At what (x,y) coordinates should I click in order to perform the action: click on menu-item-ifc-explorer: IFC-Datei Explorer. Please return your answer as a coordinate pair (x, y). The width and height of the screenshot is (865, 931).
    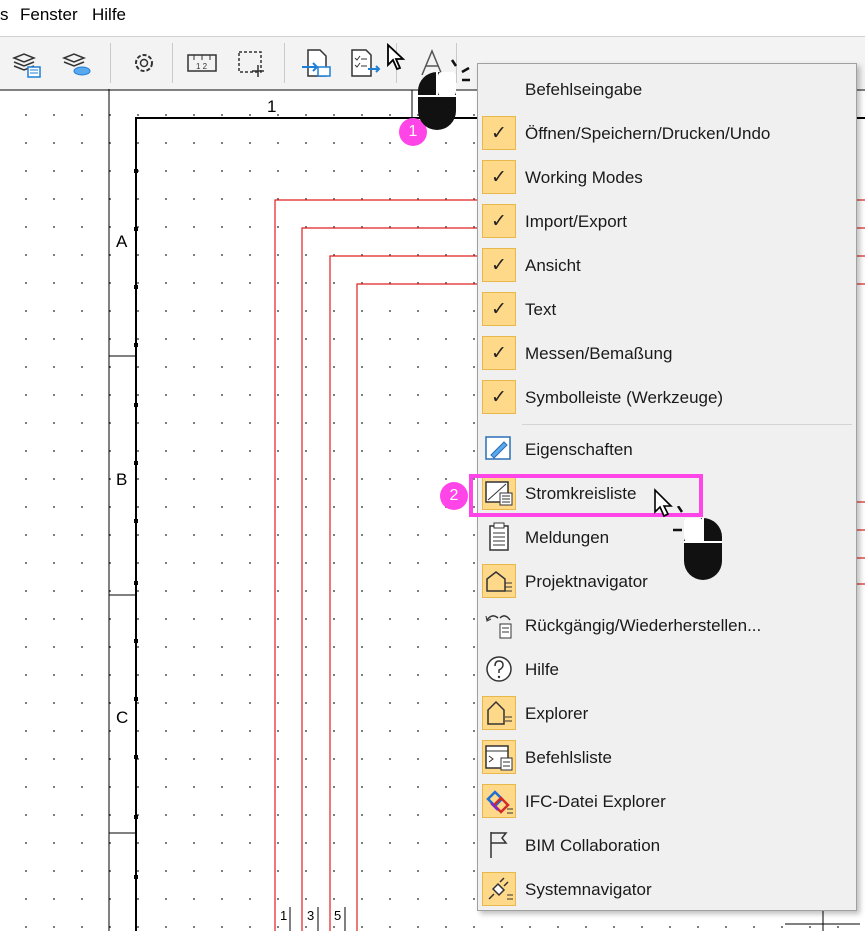
    Looking at the image, I should click on (667, 802).